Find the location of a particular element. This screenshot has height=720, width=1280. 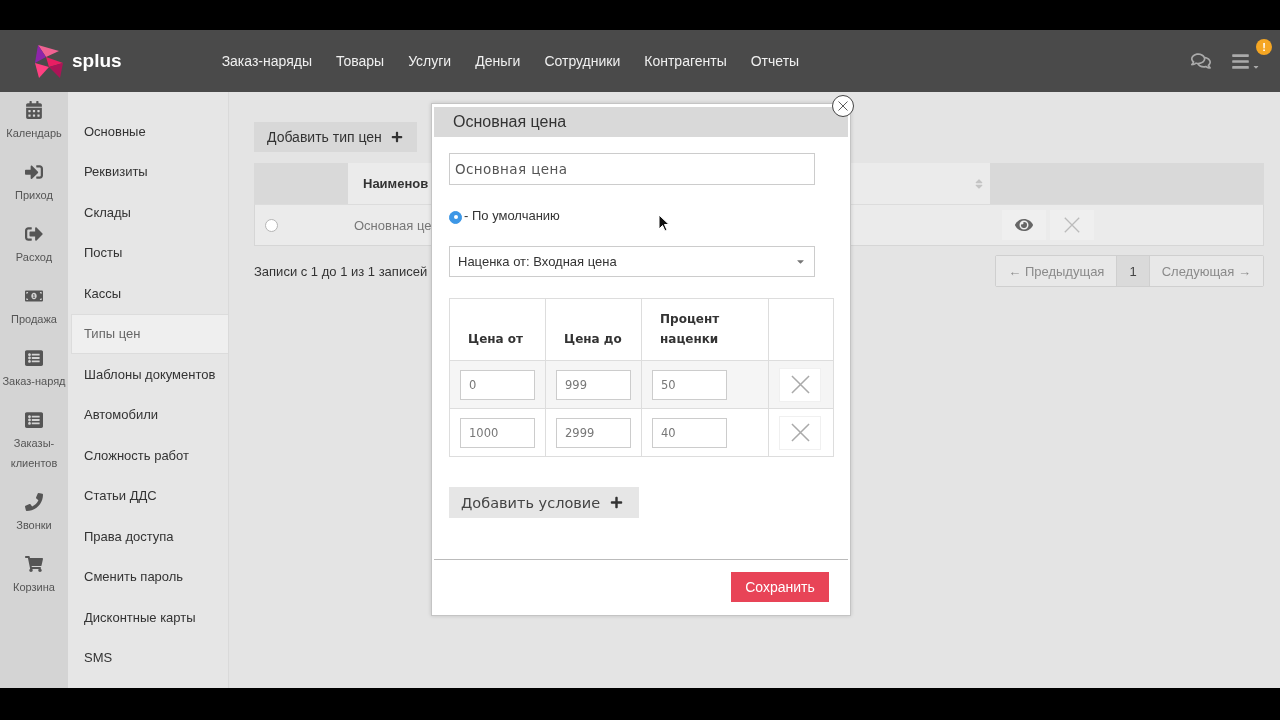

sign-out-icon is located at coordinates (34, 234).